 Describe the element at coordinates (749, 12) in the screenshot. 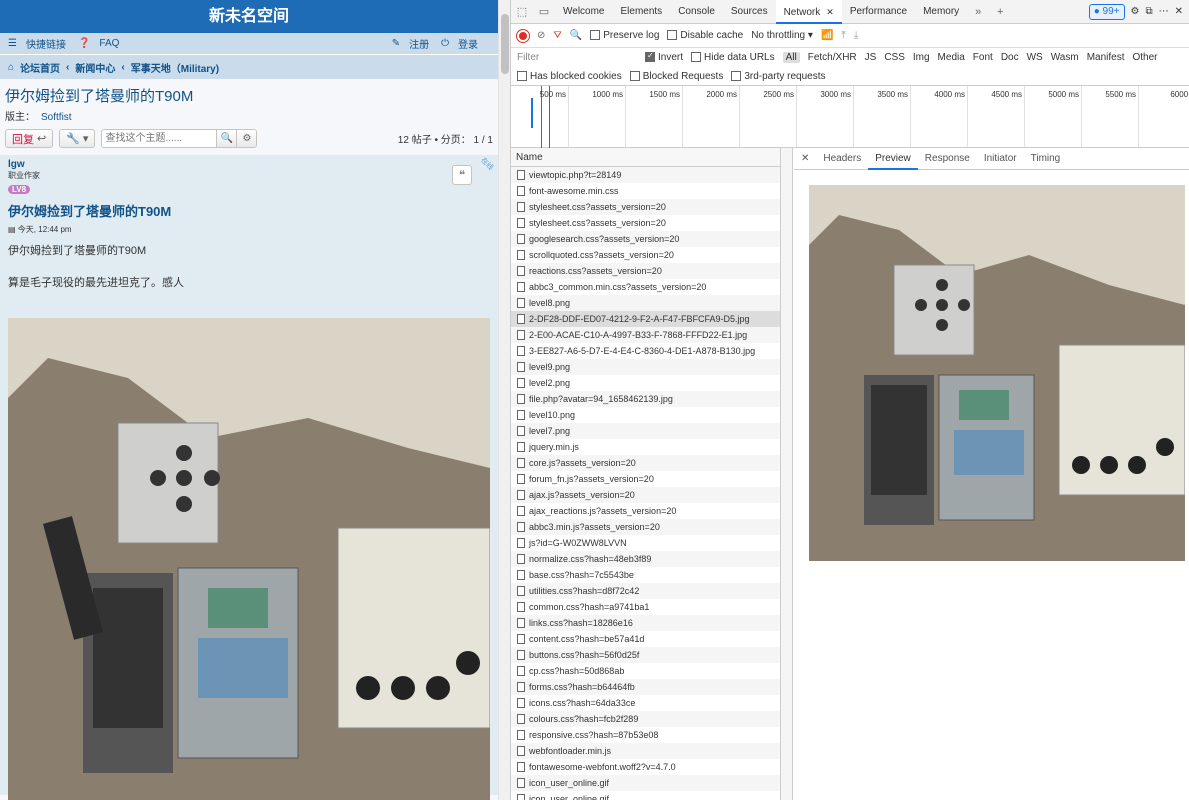

I see `tab-sources: Sources` at that location.